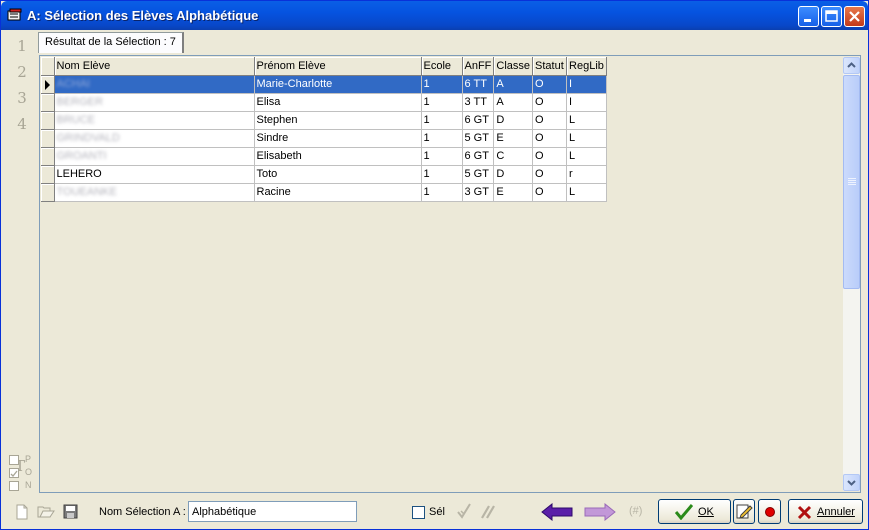 The image size is (869, 530). Describe the element at coordinates (586, 66) in the screenshot. I see `column-header-reglib: RegLib` at that location.